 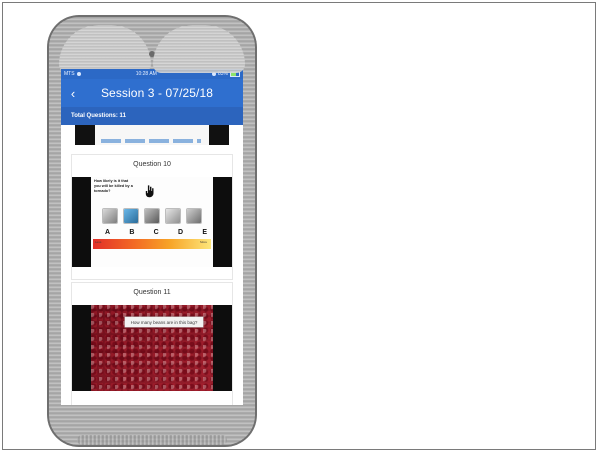 I want to click on carrier-label: MTS, so click(x=69, y=74).